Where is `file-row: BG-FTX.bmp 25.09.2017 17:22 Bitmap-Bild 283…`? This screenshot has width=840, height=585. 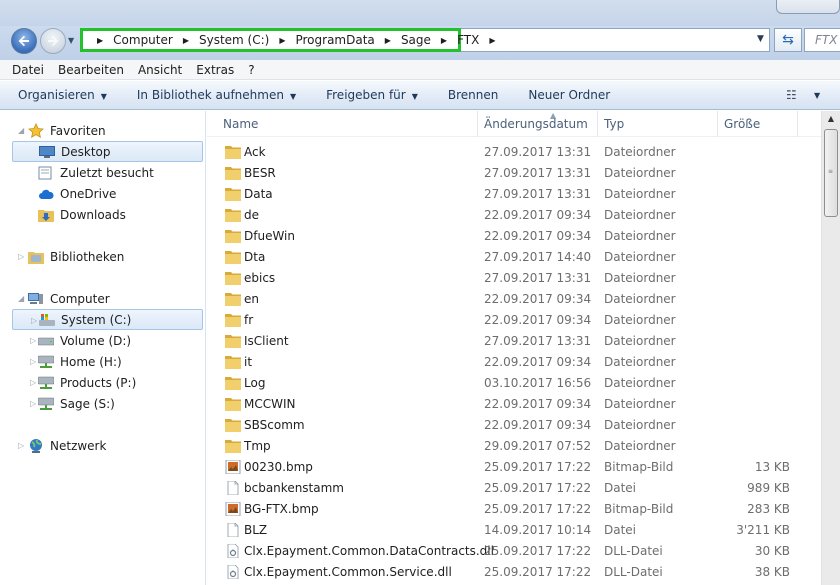 file-row: BG-FTX.bmp 25.09.2017 17:22 Bitmap-Bild 283… is located at coordinates (514, 509).